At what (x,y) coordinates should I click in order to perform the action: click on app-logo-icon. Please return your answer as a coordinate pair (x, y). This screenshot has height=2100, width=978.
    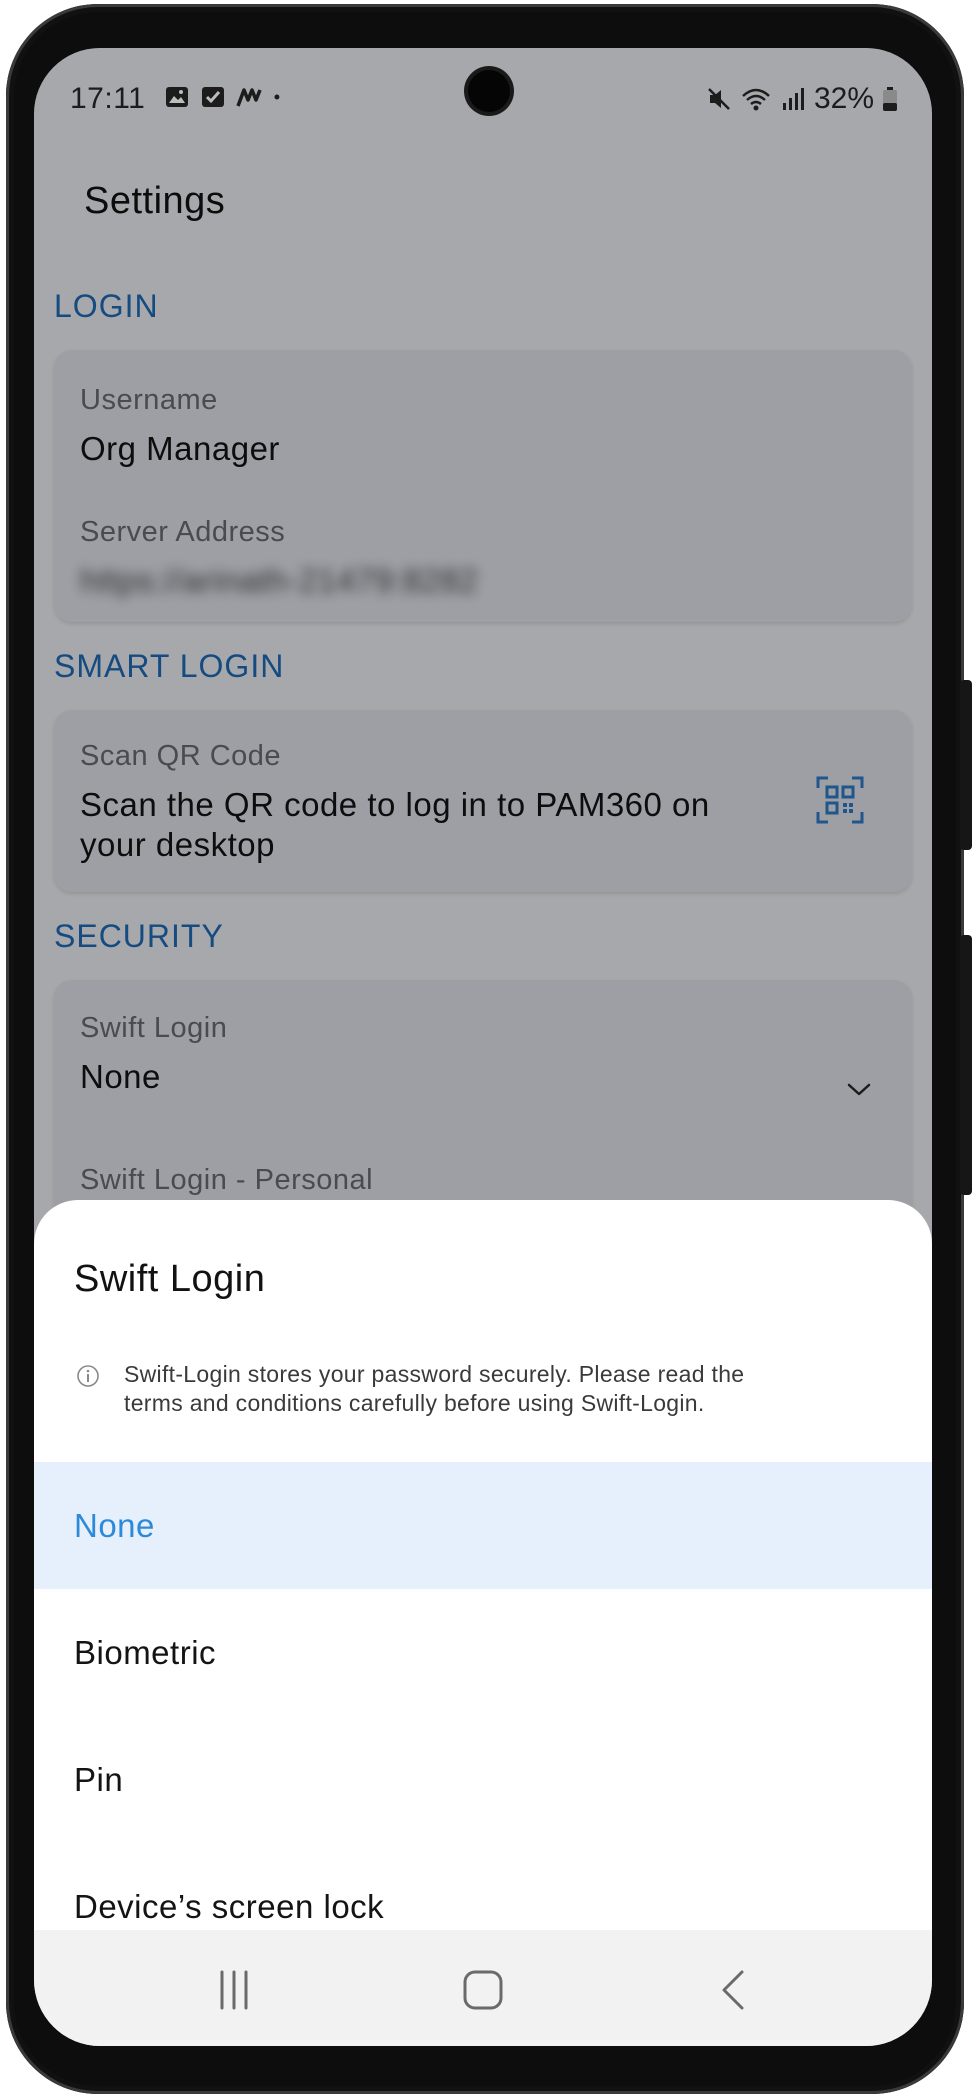
    Looking at the image, I should click on (249, 97).